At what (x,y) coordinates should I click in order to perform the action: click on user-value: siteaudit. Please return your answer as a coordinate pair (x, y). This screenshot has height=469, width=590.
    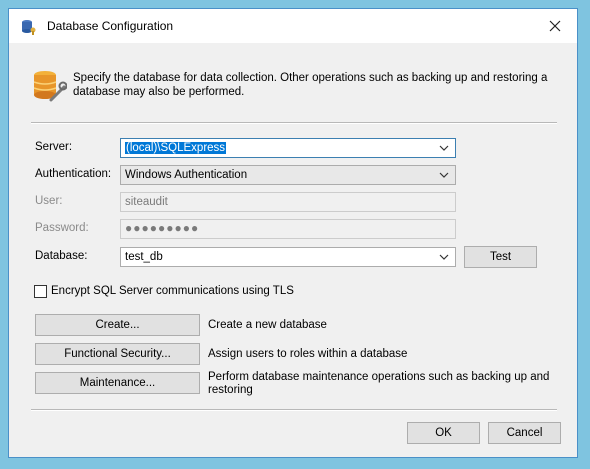
    Looking at the image, I should click on (146, 202).